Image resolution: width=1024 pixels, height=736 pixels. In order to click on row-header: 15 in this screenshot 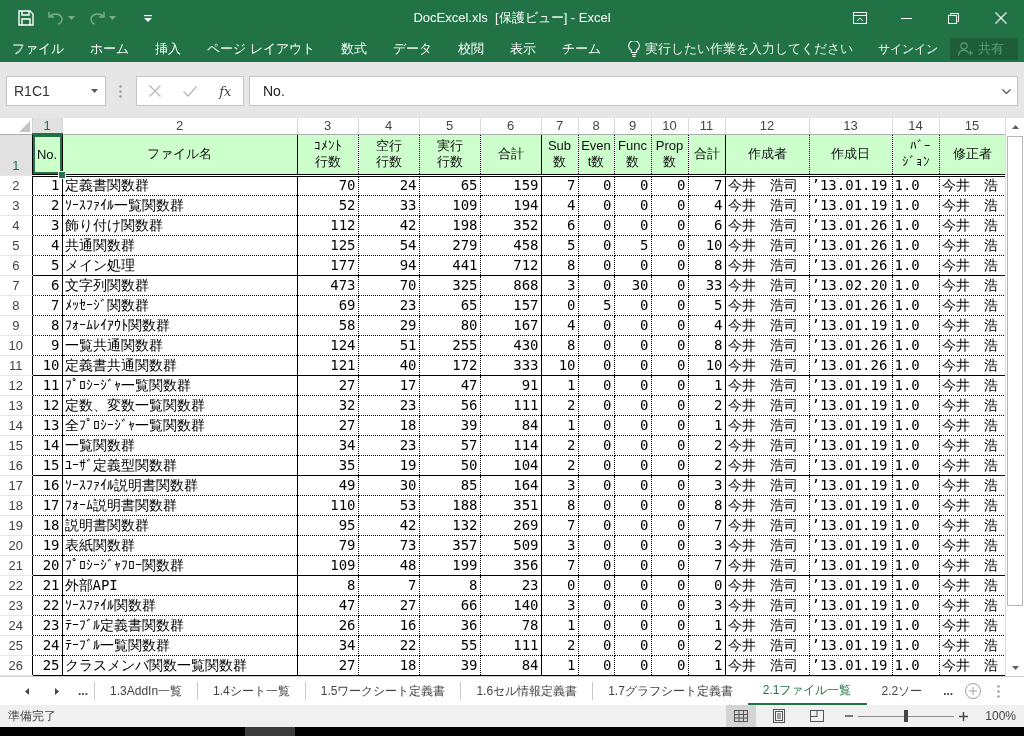, I will do `click(16, 445)`.